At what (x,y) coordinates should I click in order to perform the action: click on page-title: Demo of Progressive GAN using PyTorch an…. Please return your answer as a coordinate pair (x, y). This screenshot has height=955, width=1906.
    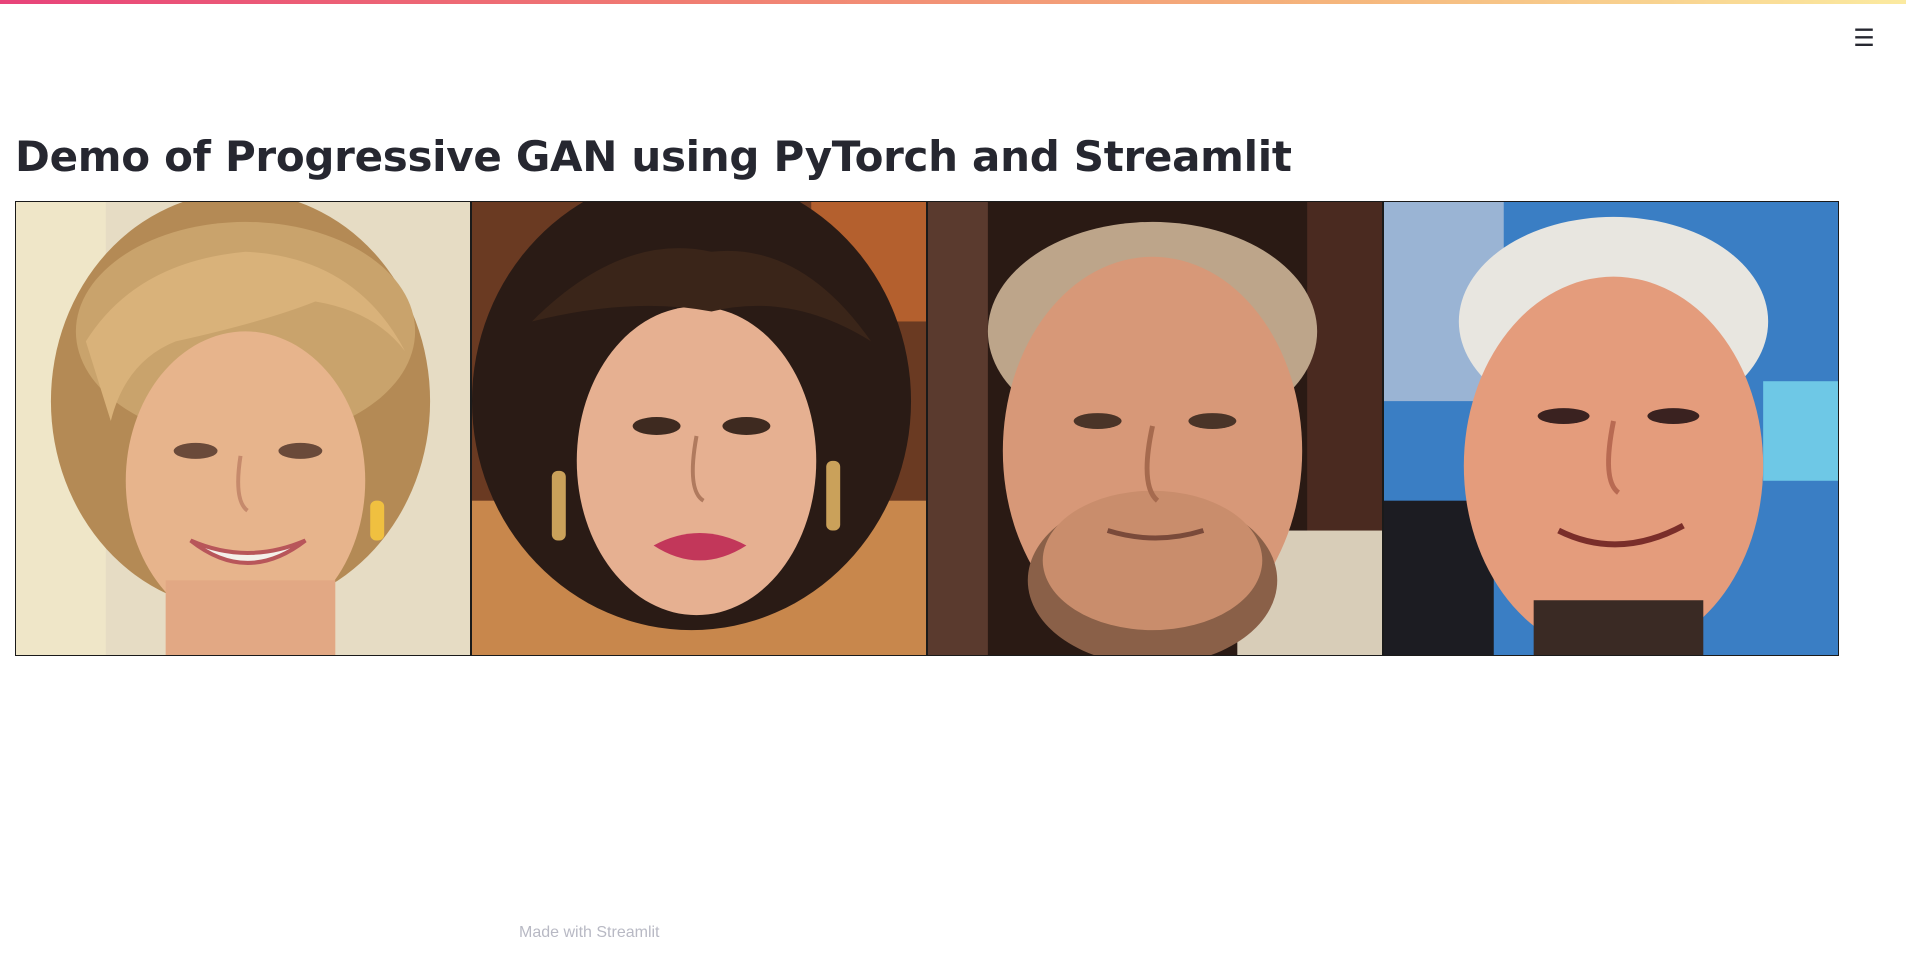
    Looking at the image, I should click on (653, 156).